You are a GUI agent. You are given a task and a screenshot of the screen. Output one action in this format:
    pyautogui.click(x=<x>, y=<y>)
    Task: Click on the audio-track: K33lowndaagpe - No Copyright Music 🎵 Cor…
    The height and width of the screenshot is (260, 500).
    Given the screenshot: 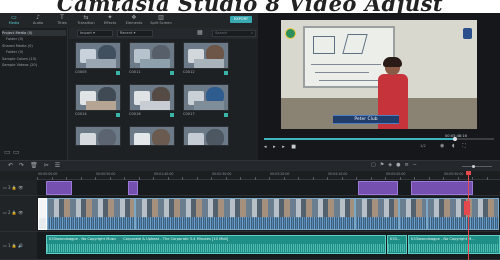 What is the action you would take?
    pyautogui.click(x=268, y=246)
    